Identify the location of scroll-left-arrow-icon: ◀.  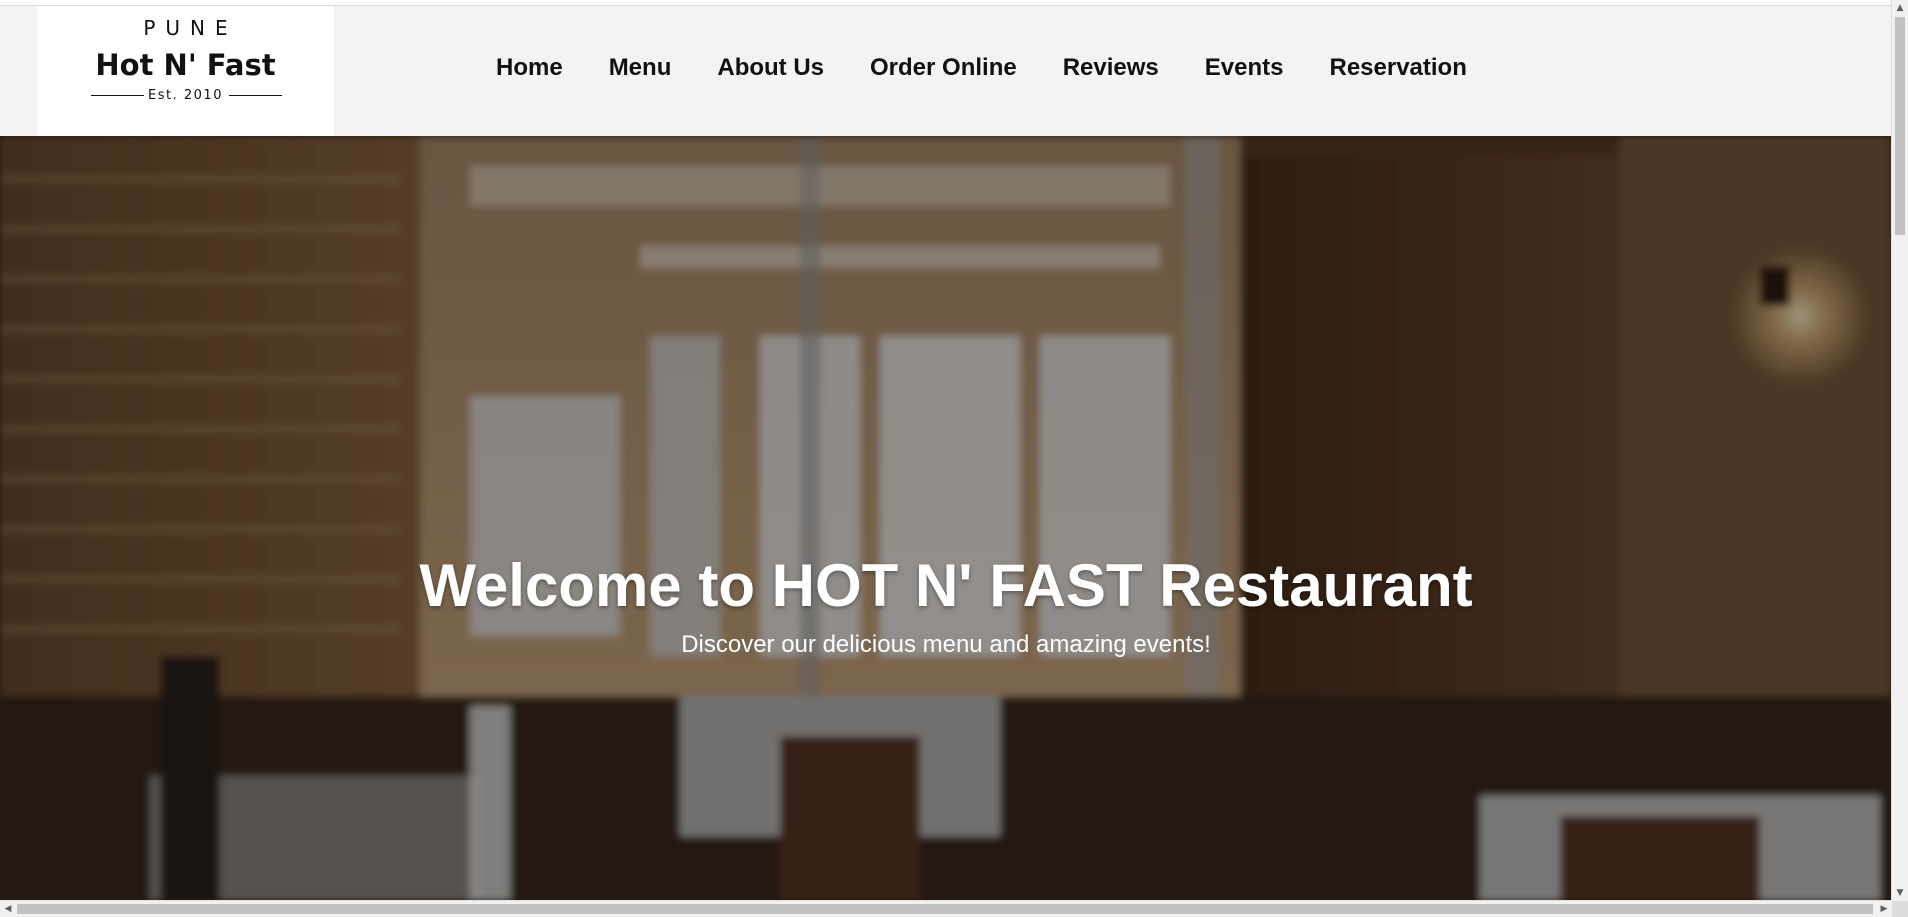
(8, 909).